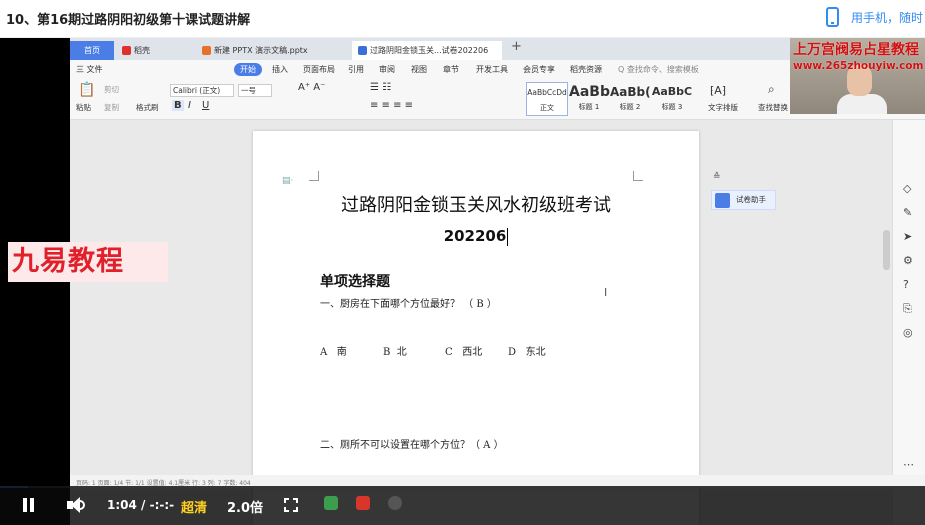  Describe the element at coordinates (658, 69) in the screenshot. I see `search-commands: Q 查找命令、搜索模板` at that location.